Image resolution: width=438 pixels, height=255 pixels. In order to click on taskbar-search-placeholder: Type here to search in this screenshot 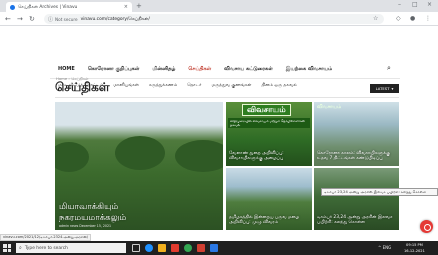, I will do `click(46, 248)`.